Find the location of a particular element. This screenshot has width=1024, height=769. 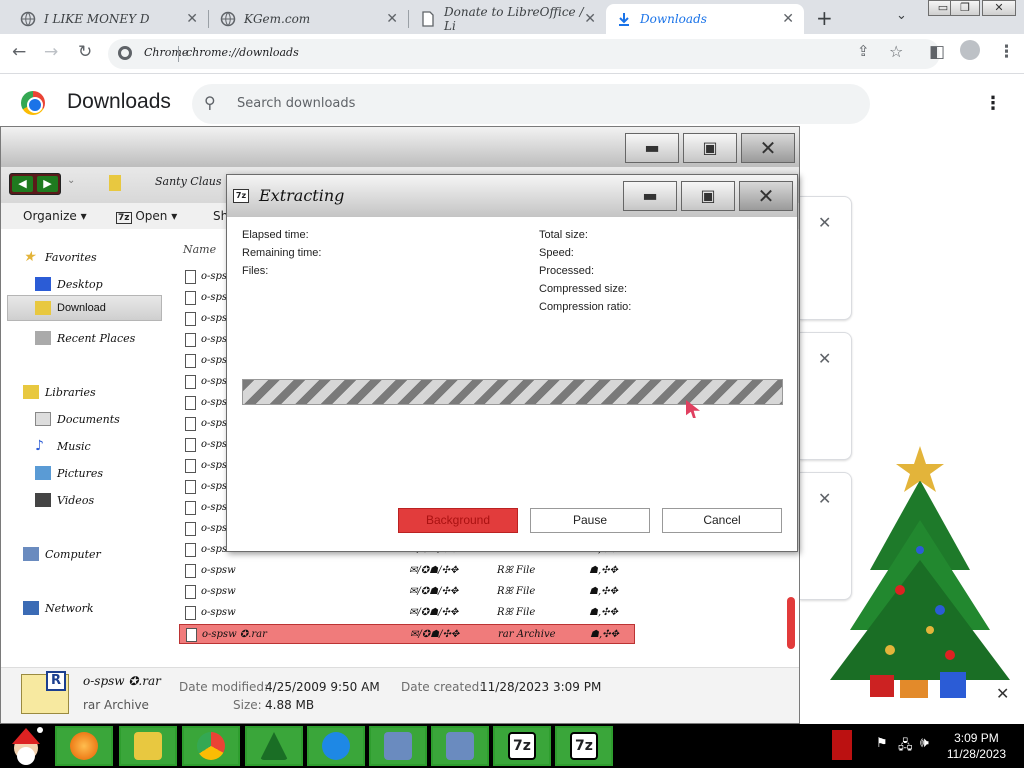

chrome-taskbar-button is located at coordinates (211, 746).